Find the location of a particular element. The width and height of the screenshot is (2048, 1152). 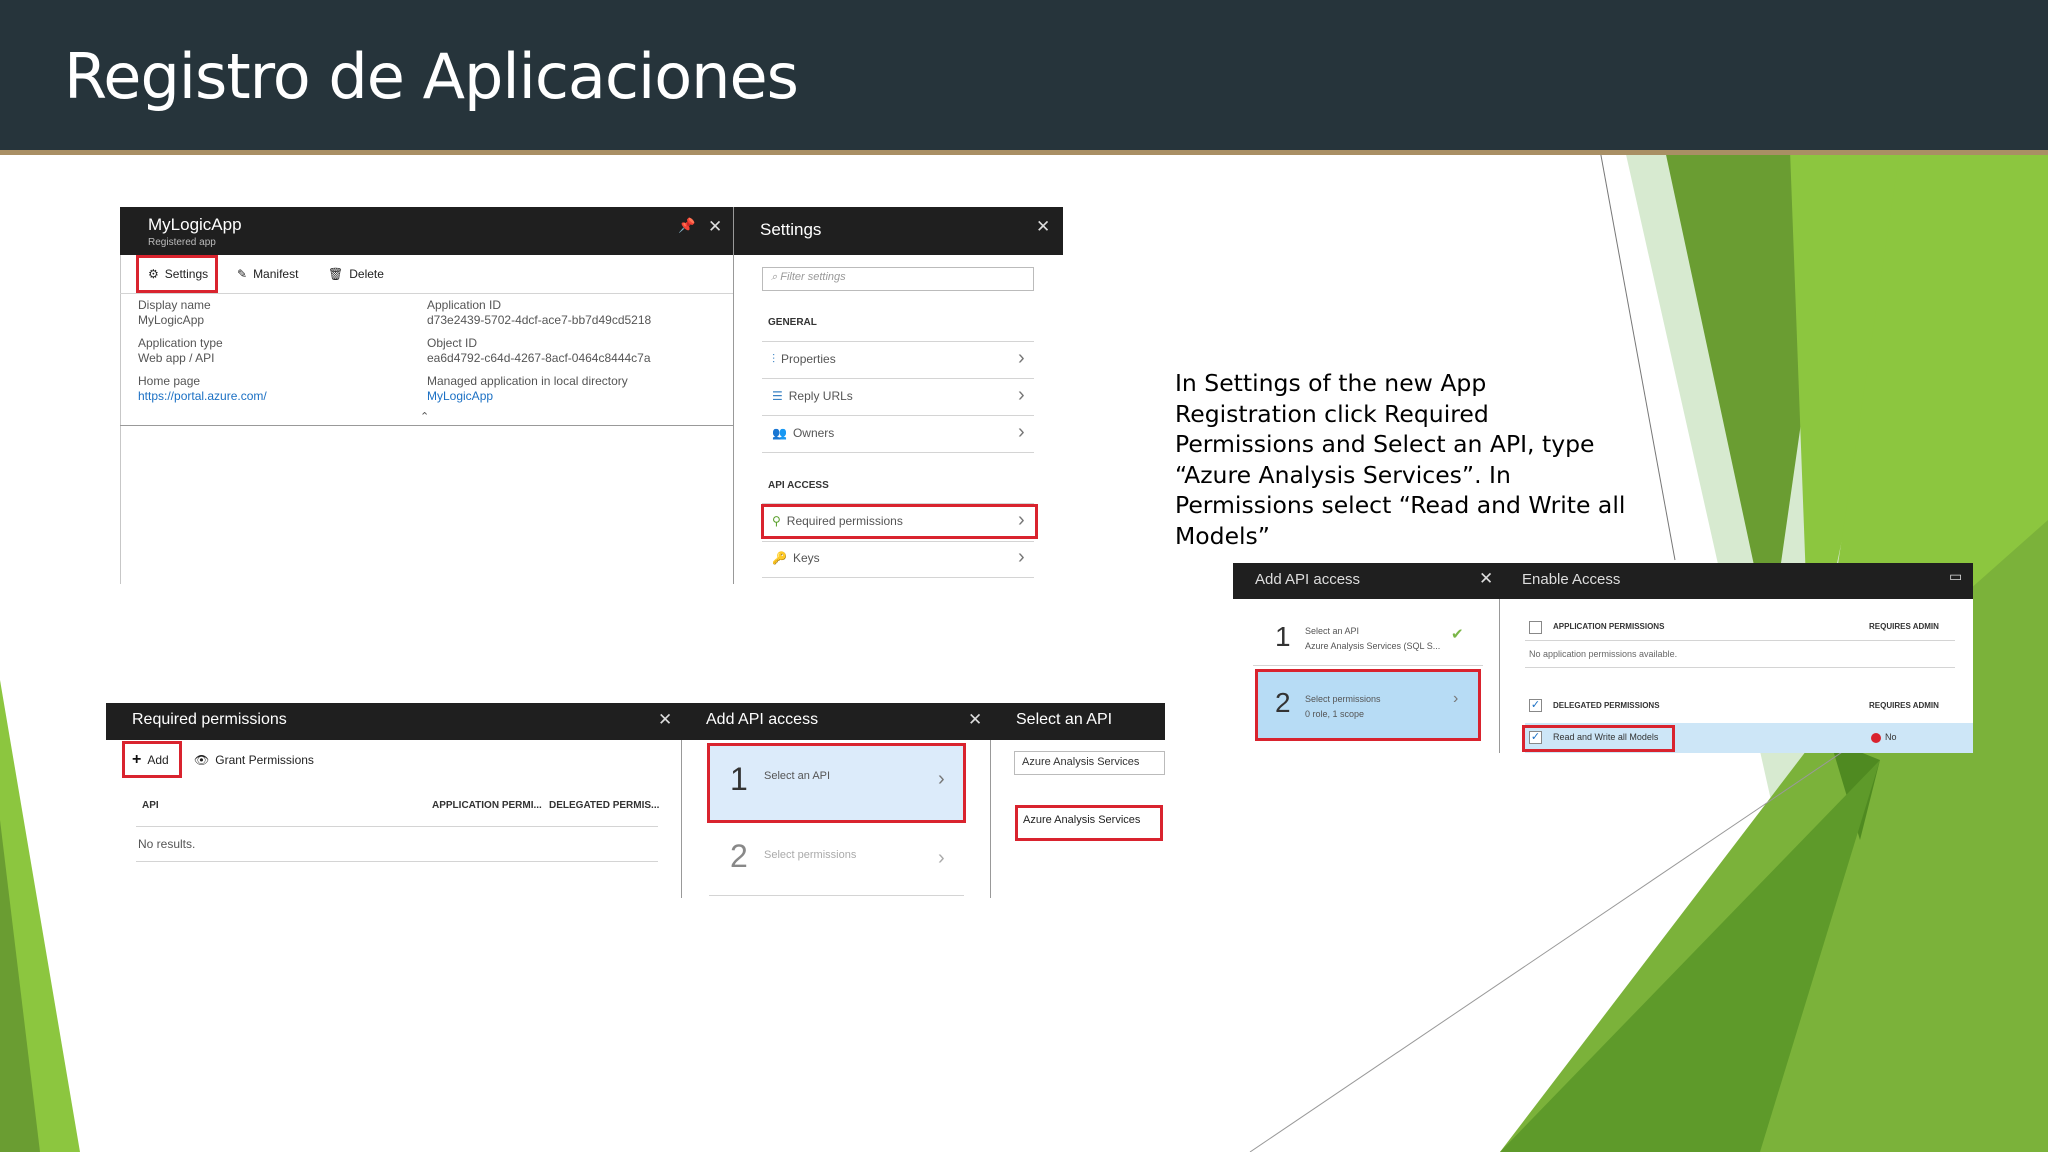

delegated-permissions-heading: DELEGATED PERMISSIONS is located at coordinates (1606, 705).